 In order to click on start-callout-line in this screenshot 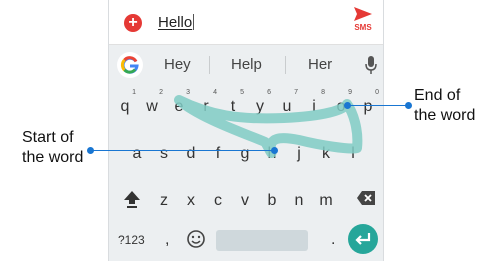, I will do `click(182, 150)`.